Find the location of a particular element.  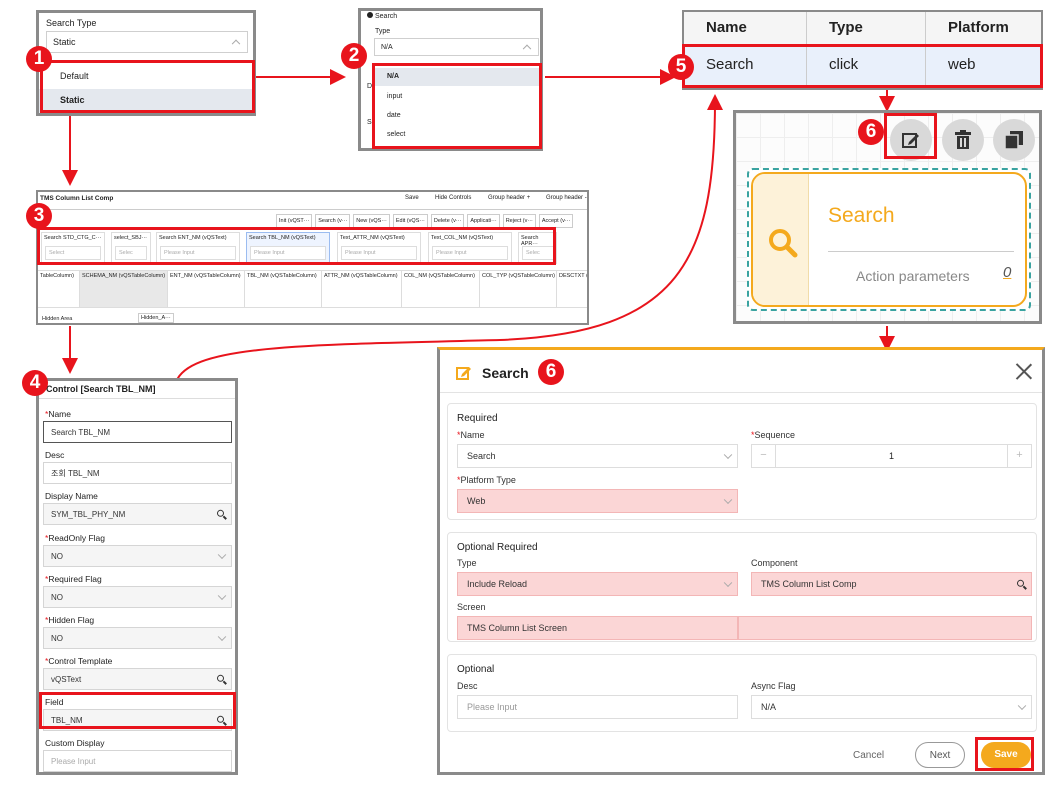

copy-icon-button is located at coordinates (1014, 140).